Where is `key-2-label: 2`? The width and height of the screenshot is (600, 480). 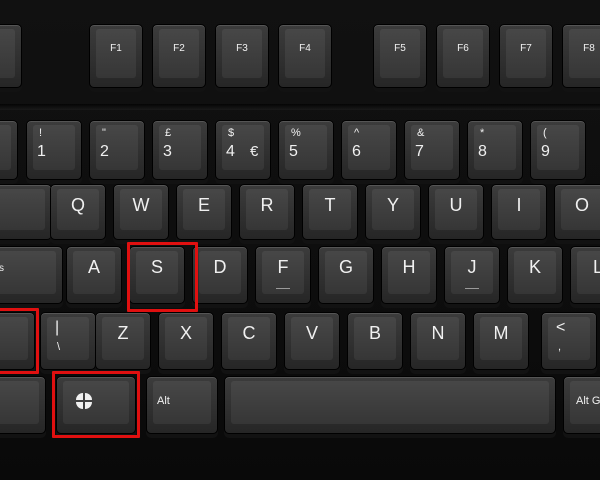 key-2-label: 2 is located at coordinates (104, 151).